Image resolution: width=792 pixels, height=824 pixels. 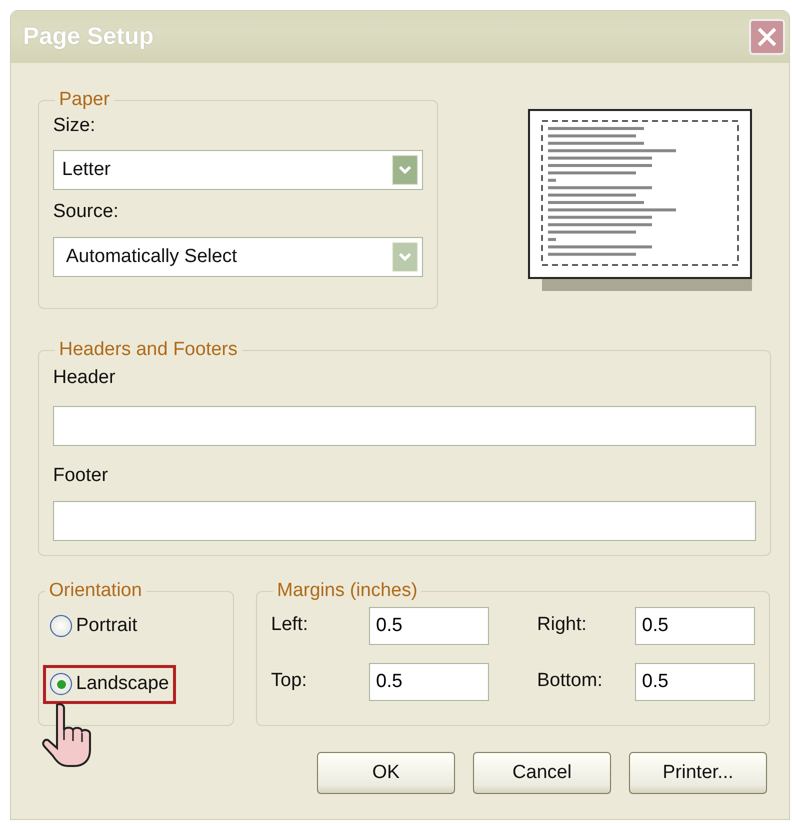 I want to click on size-dropdown: Letter, so click(x=238, y=170).